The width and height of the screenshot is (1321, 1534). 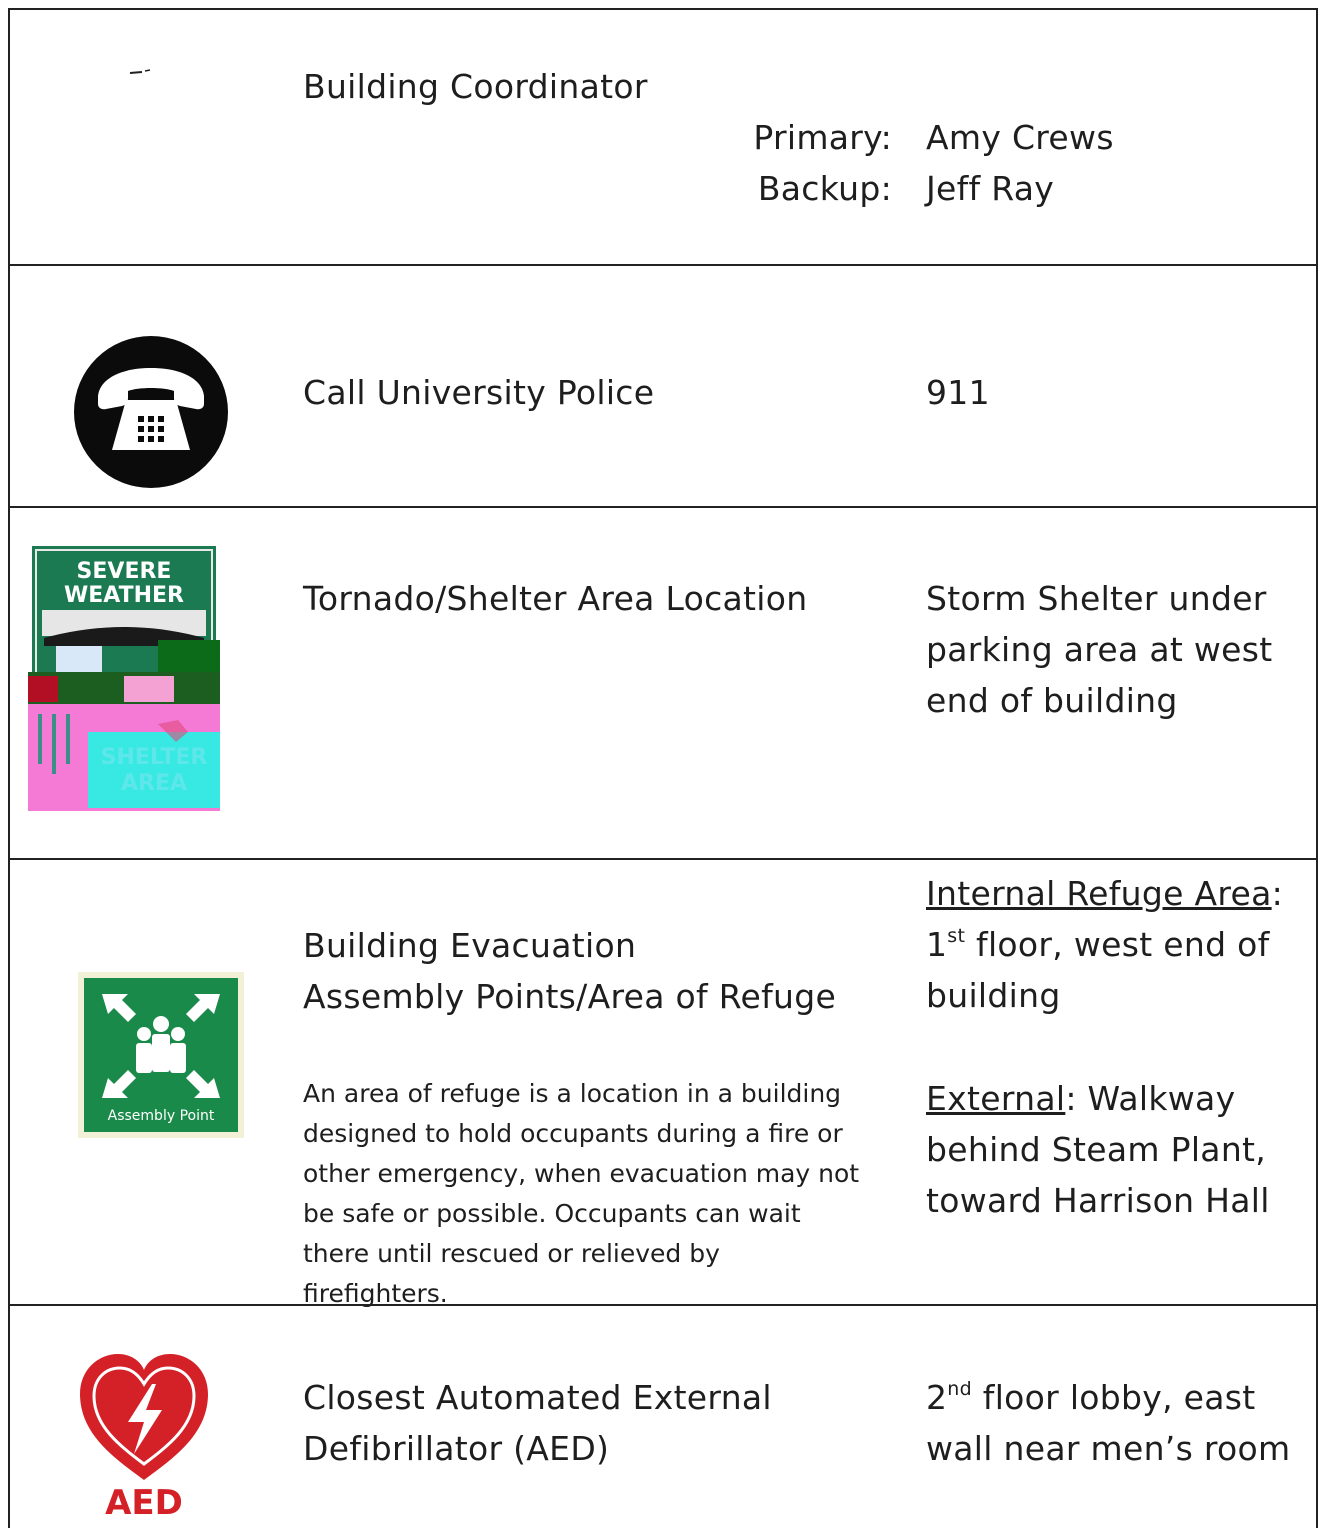 What do you see at coordinates (161, 1055) in the screenshot?
I see `assembly-point-sign-icon: Assembly Point` at bounding box center [161, 1055].